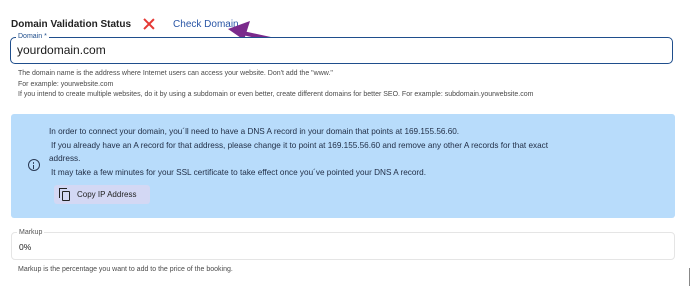 This screenshot has height=286, width=692. I want to click on scrollbar-edge, so click(689, 277).